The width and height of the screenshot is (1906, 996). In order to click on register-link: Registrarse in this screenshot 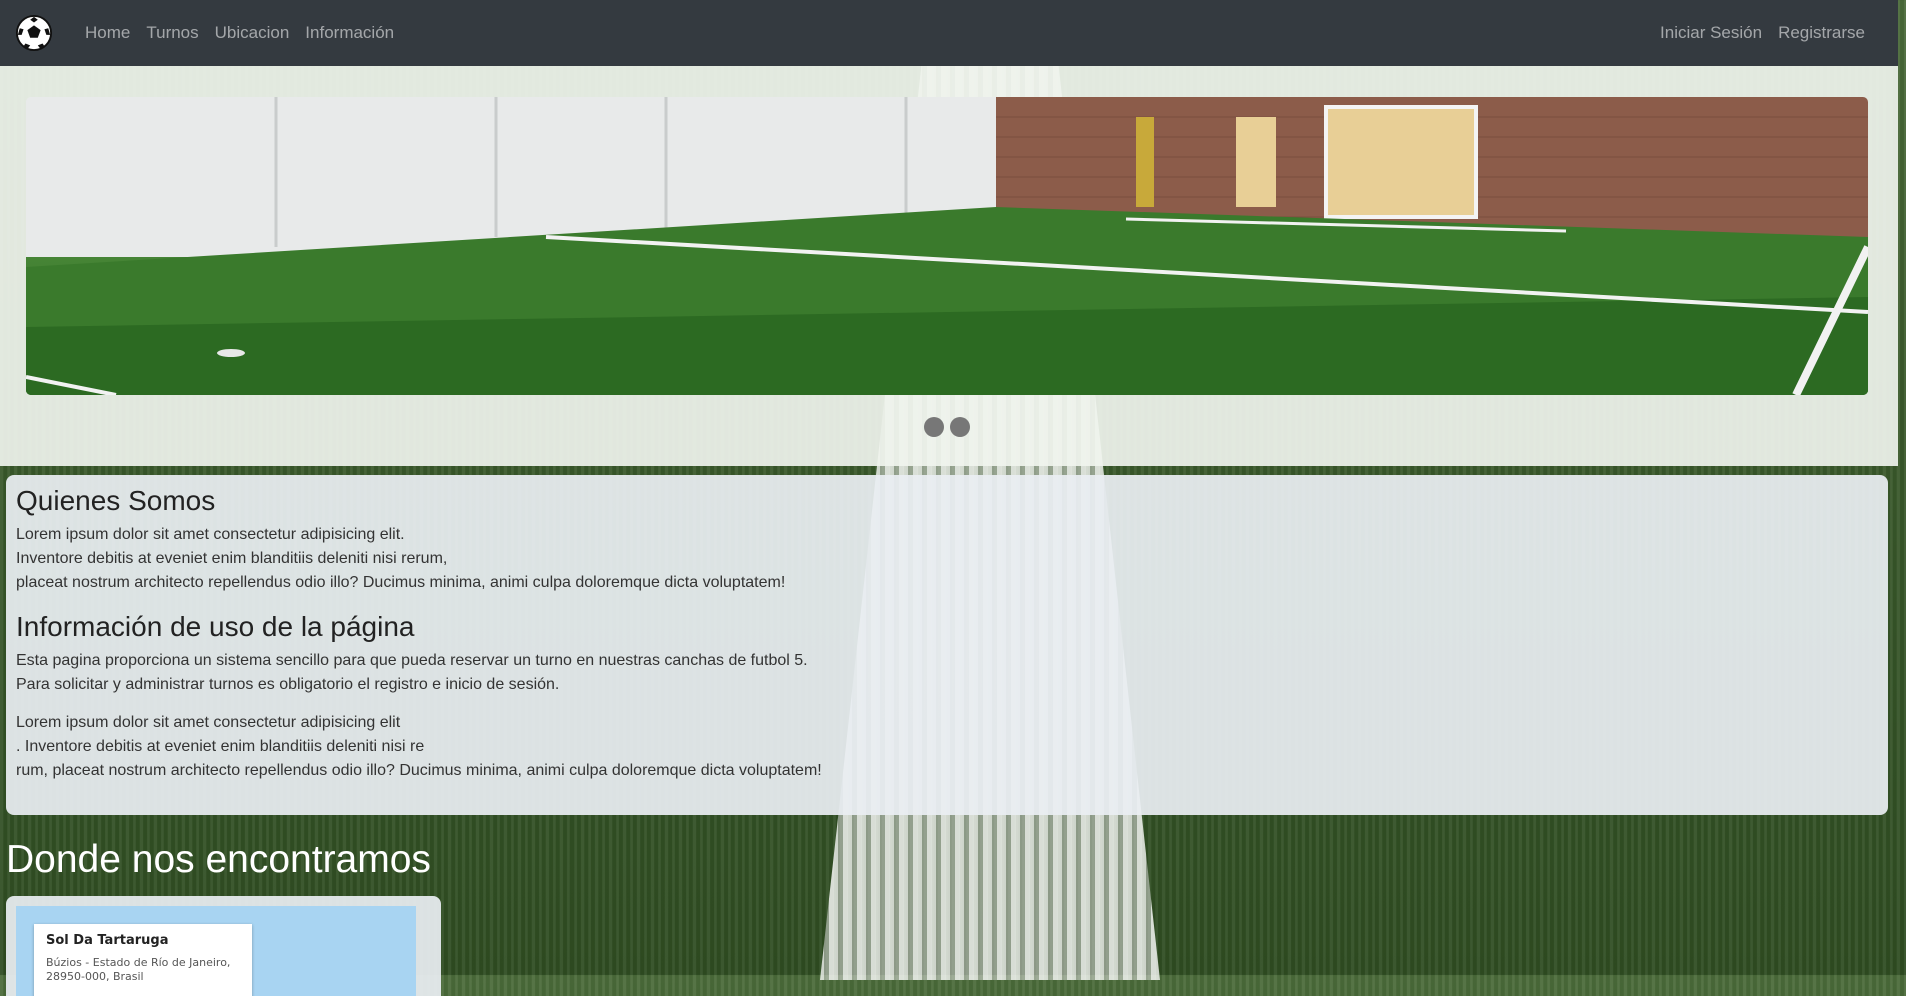, I will do `click(1821, 33)`.